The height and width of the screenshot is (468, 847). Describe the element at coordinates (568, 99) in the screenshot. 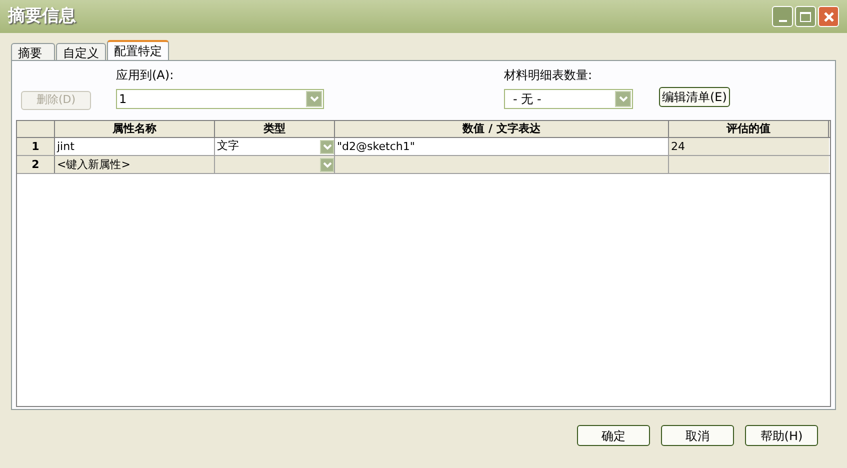

I see `bom-quantity-dropdown: - 无 -` at that location.